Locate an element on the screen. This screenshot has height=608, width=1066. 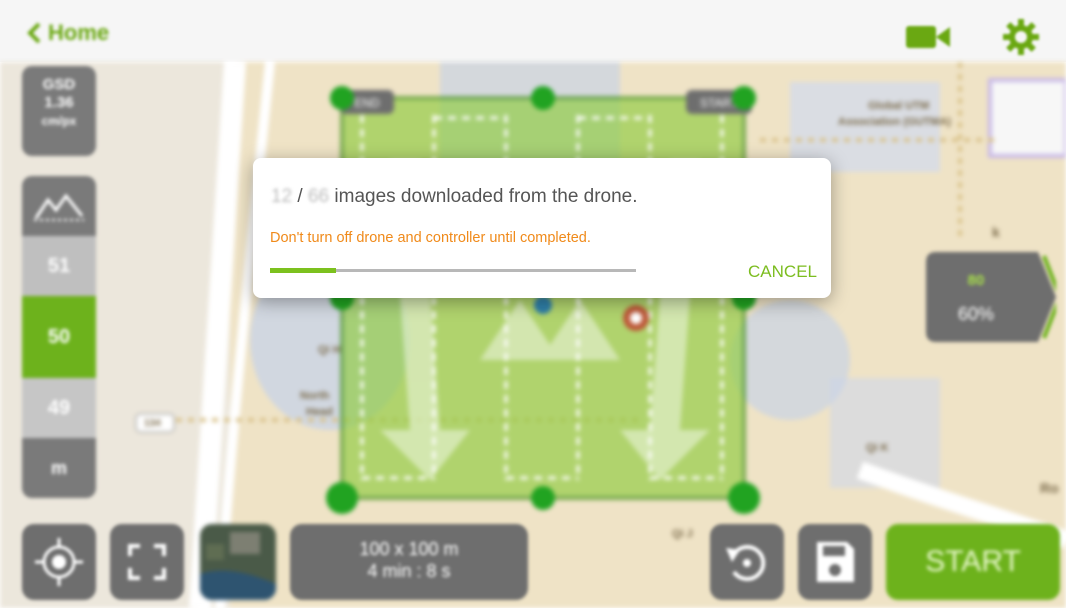
total-count: 66 is located at coordinates (318, 196).